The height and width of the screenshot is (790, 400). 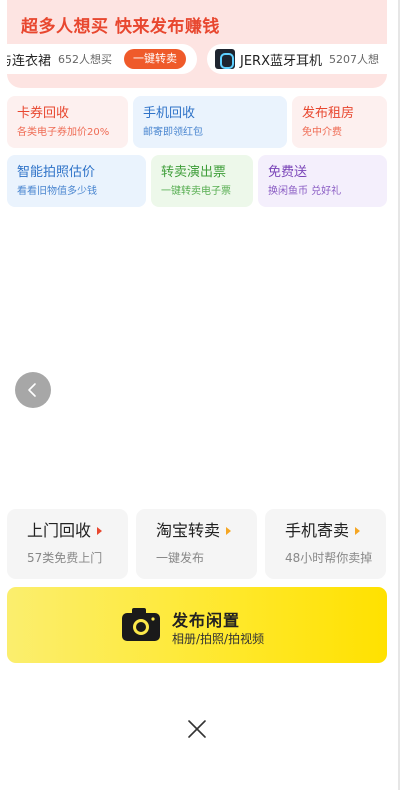 I want to click on close-icon, so click(x=197, y=729).